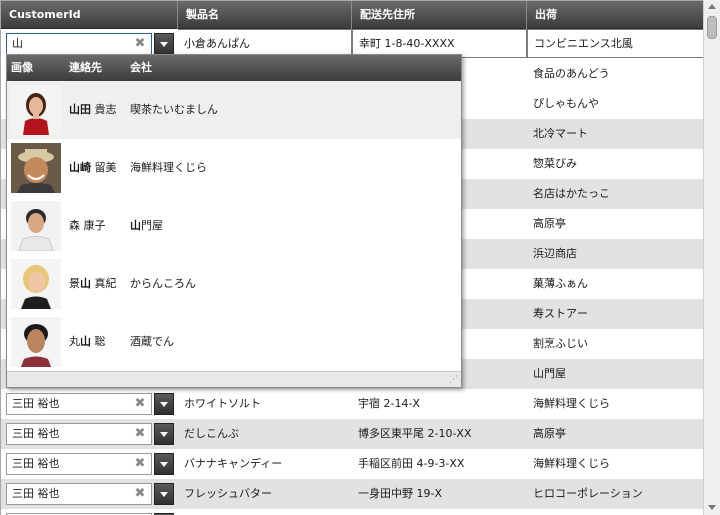 The width and height of the screenshot is (720, 515). What do you see at coordinates (89, 15) in the screenshot?
I see `column-header-customerid: CustomerId` at bounding box center [89, 15].